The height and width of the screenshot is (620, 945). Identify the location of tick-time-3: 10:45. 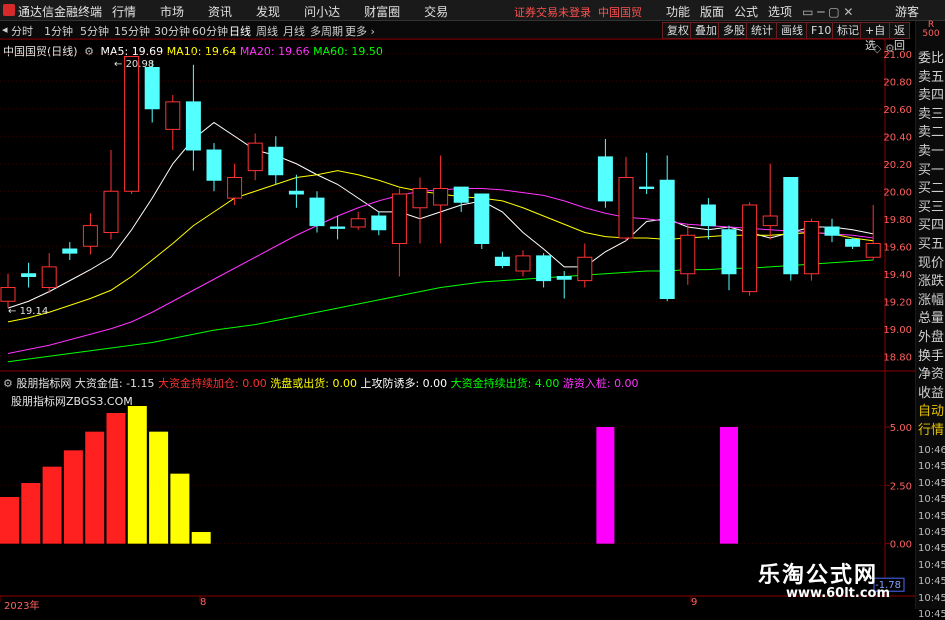
(931, 500).